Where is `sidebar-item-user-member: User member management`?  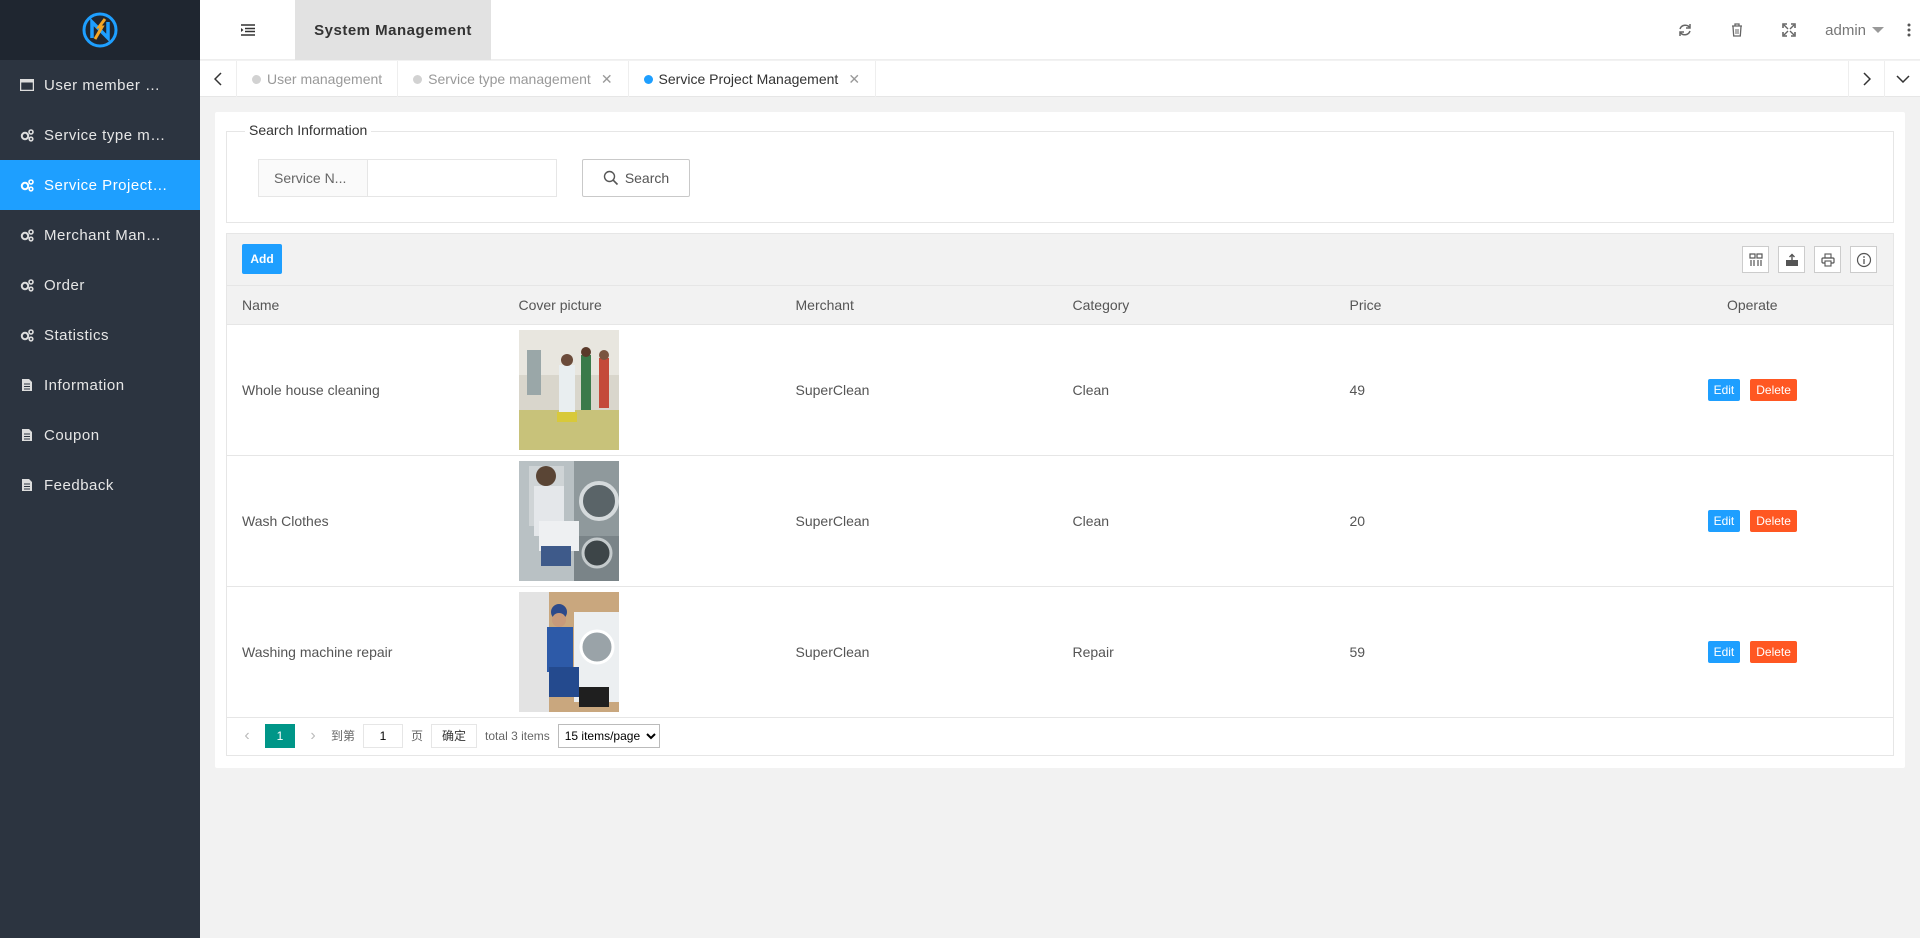 sidebar-item-user-member: User member management is located at coordinates (100, 85).